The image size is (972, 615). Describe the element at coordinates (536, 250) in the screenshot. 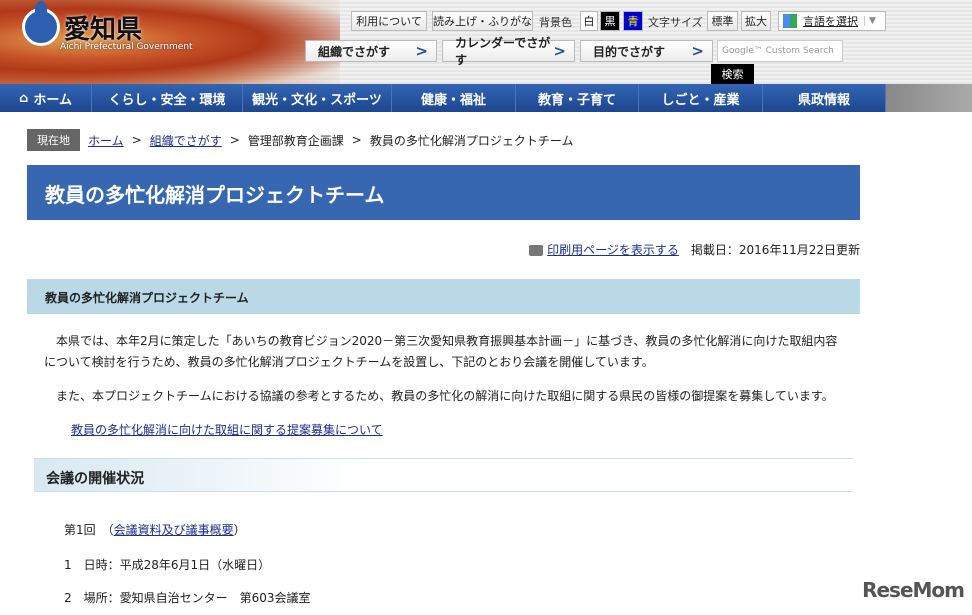

I see `printer-icon` at that location.